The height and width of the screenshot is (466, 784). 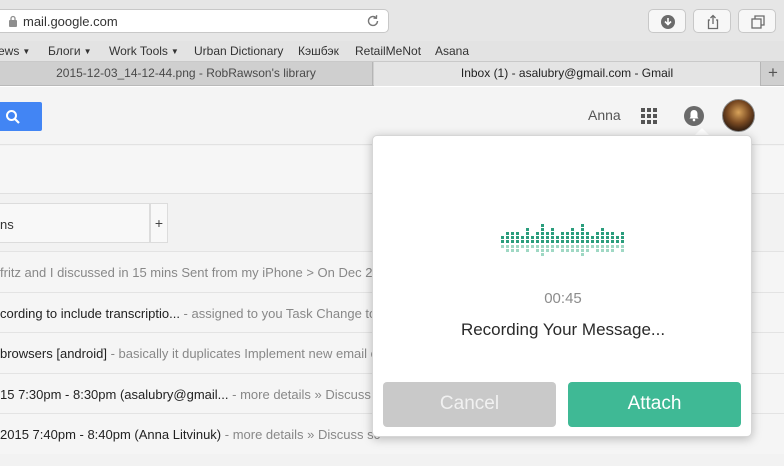 What do you see at coordinates (773, 74) in the screenshot?
I see `new-tab-button: +` at bounding box center [773, 74].